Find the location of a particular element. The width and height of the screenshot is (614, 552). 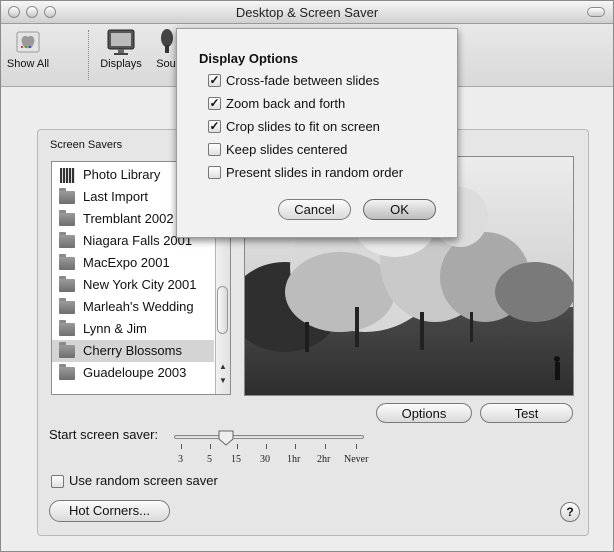

keep-centered-checkbox is located at coordinates (214, 149).